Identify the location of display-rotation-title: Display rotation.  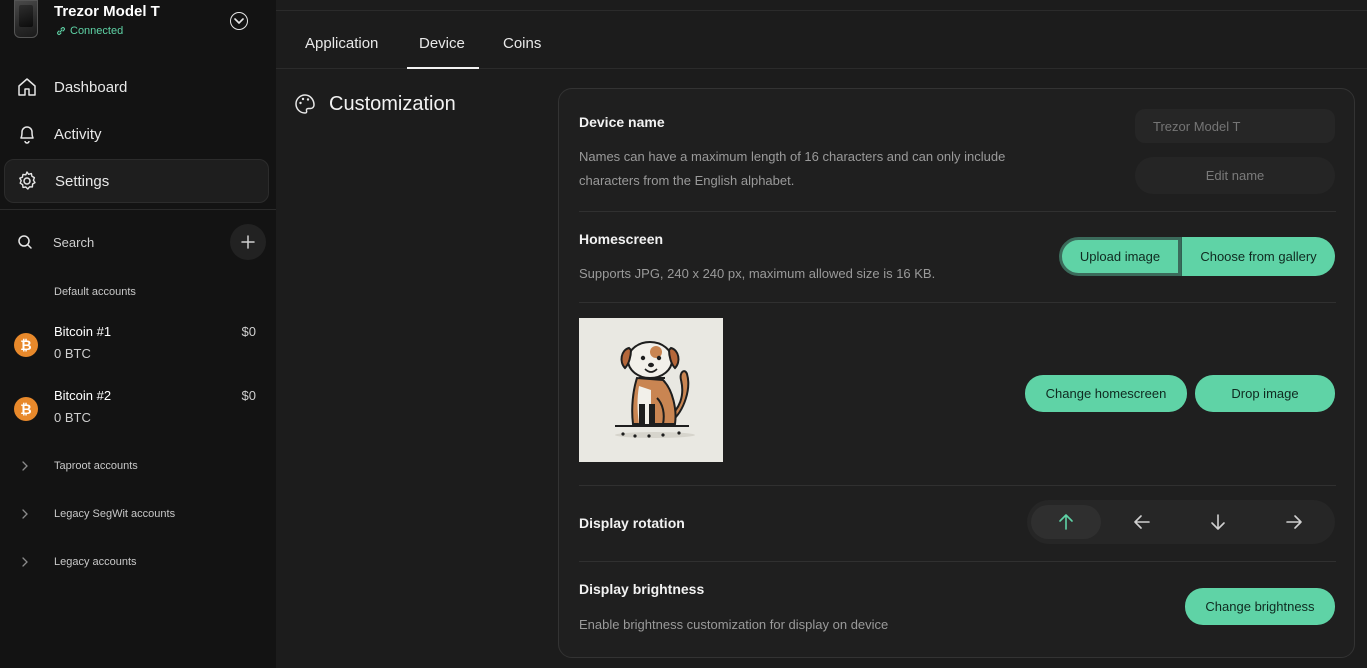
(632, 523).